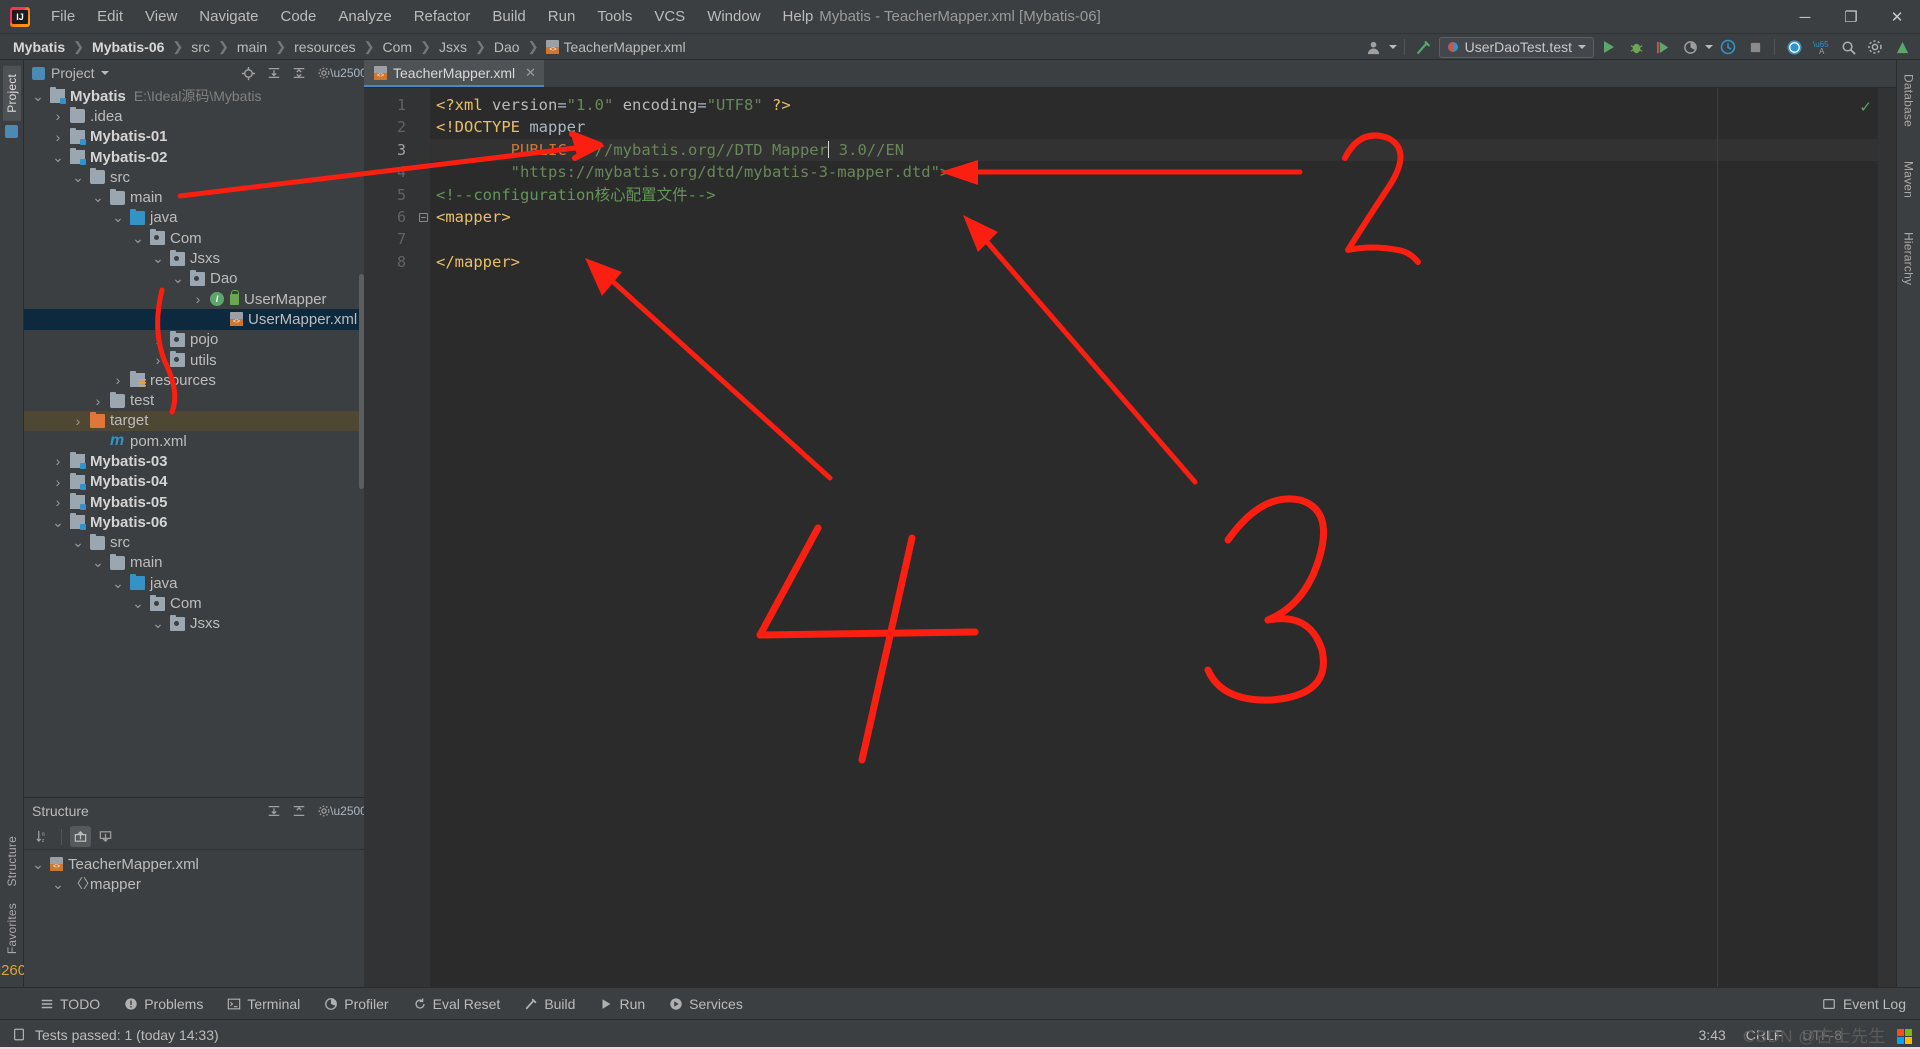 This screenshot has height=1049, width=1920. Describe the element at coordinates (1875, 47) in the screenshot. I see `settings-gear-icon` at that location.